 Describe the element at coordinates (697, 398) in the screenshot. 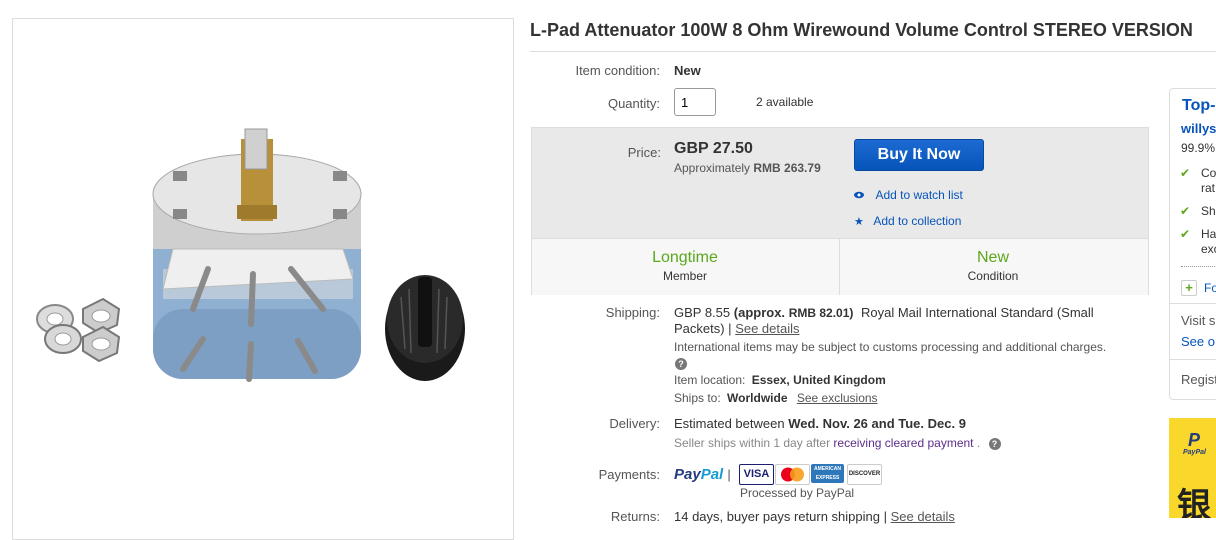

I see `ships-to-label: Ships to:` at that location.